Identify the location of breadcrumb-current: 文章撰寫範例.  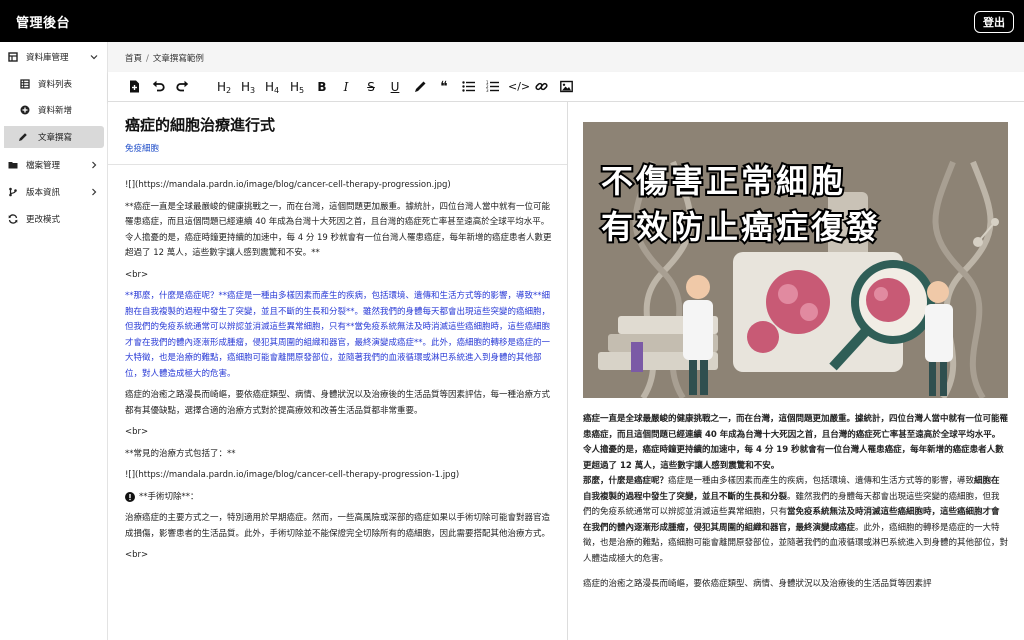
(178, 59).